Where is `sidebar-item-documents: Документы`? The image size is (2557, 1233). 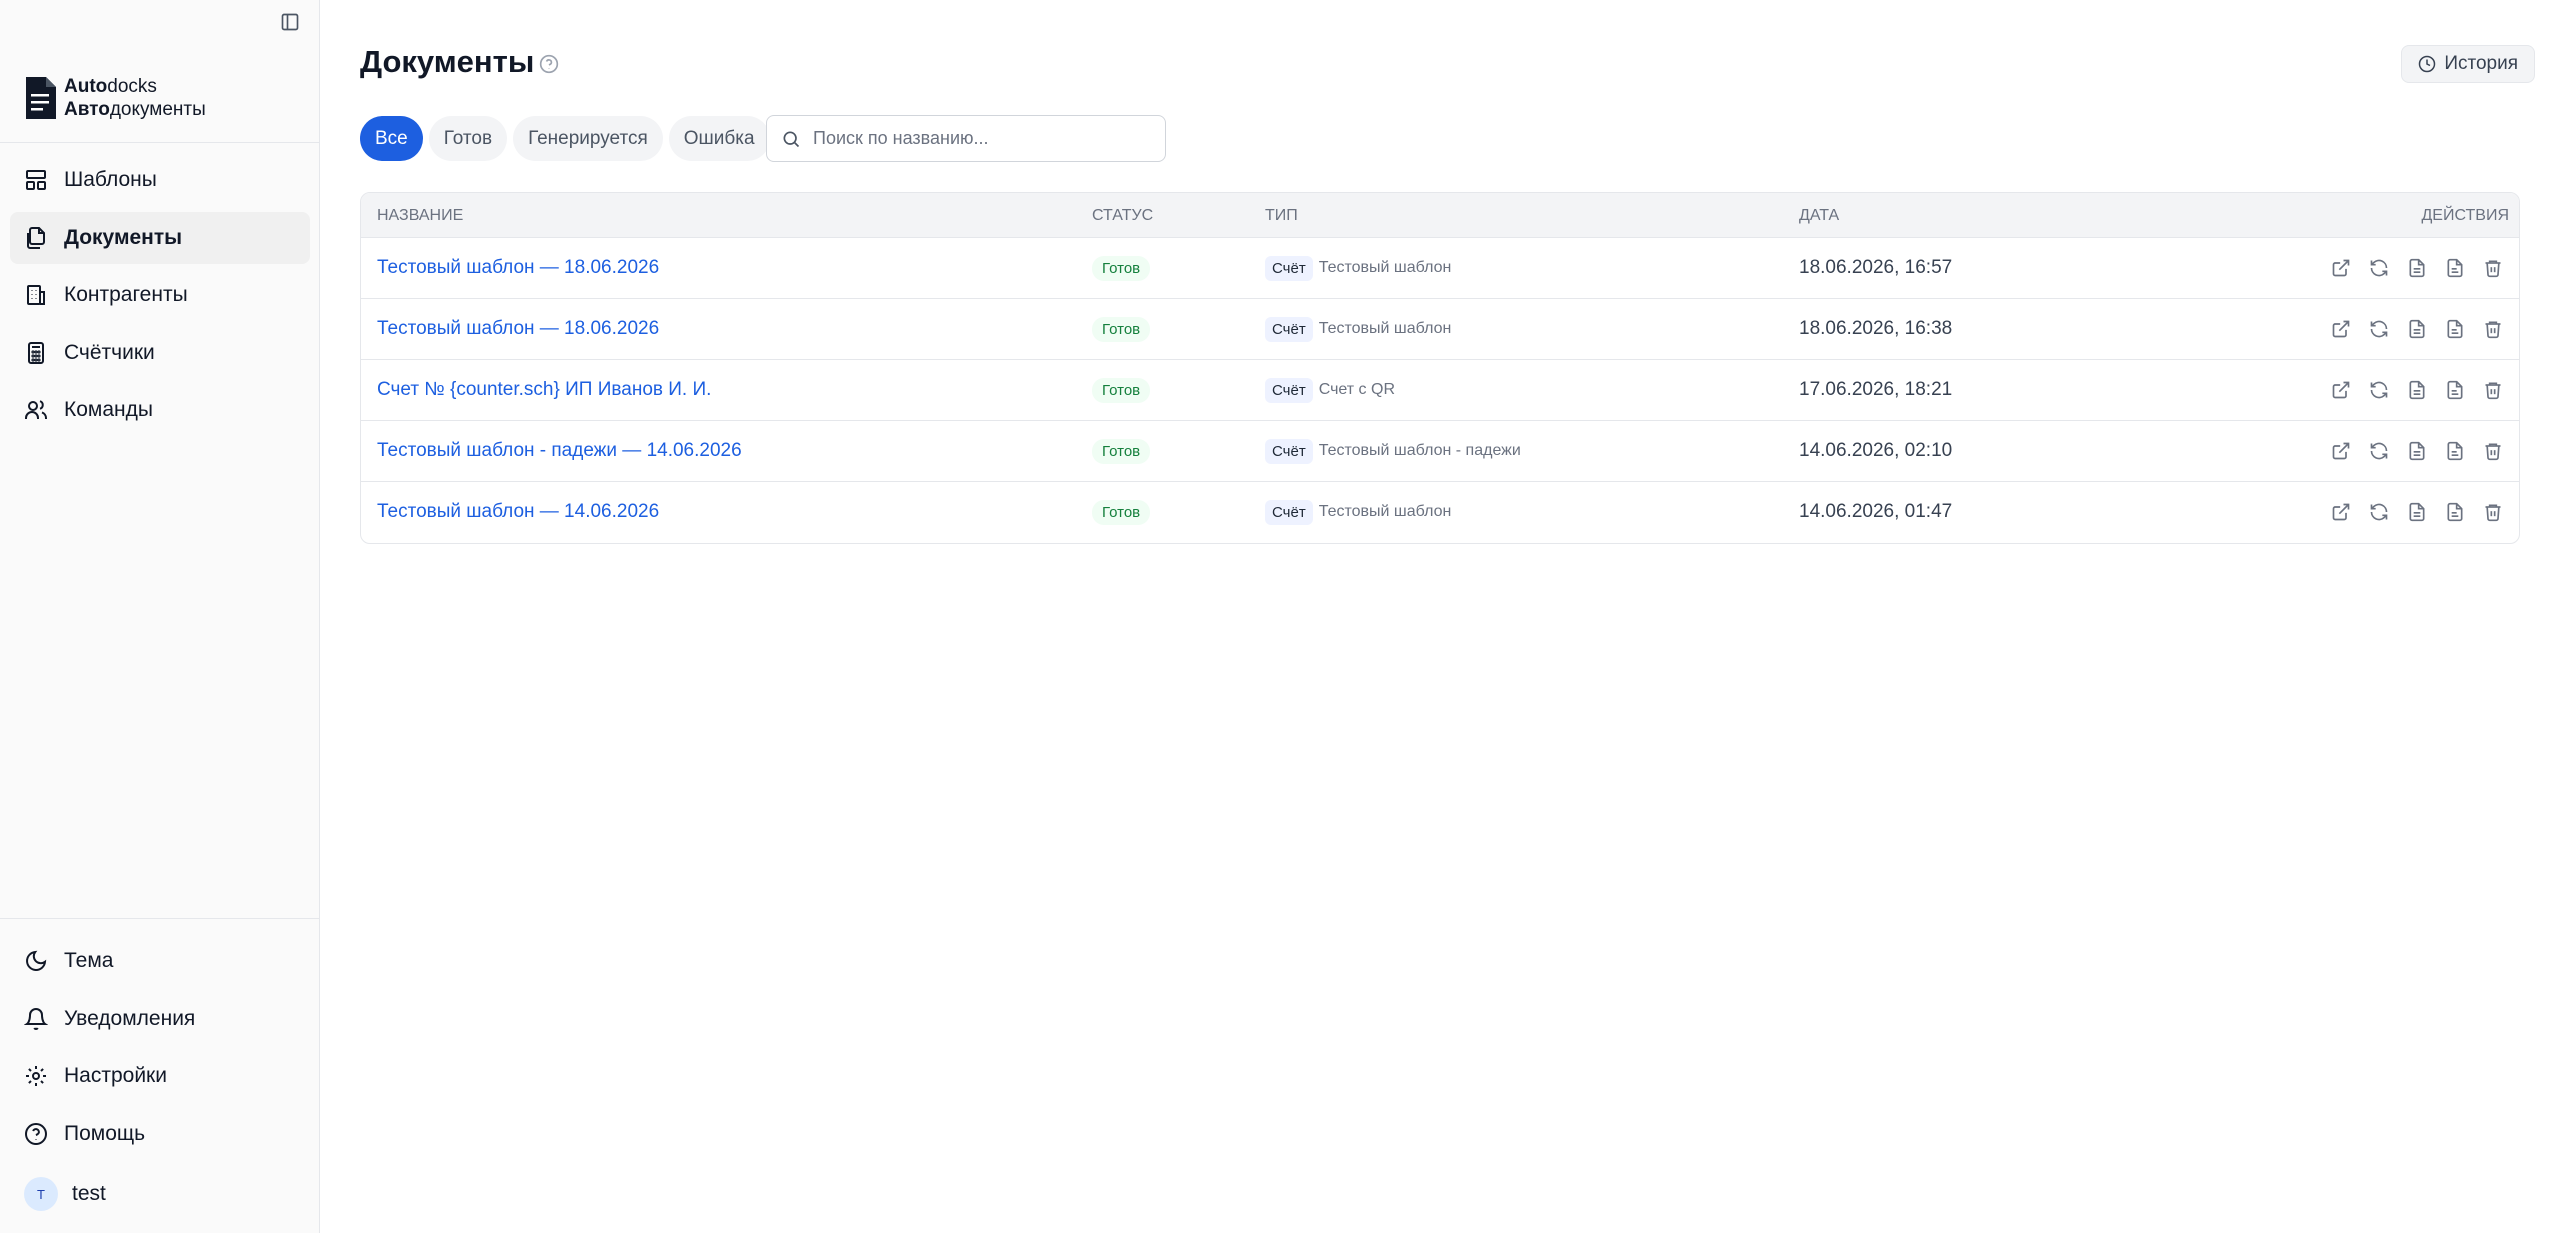
sidebar-item-documents: Документы is located at coordinates (160, 237).